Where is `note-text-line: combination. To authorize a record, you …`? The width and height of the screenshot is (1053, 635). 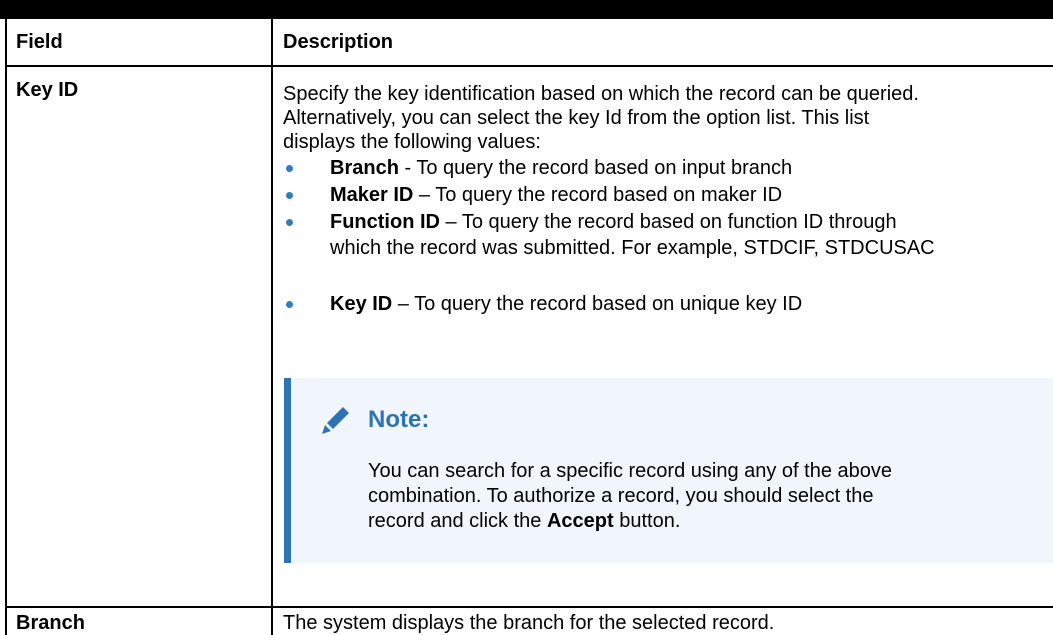
note-text-line: combination. To authorize a record, you … is located at coordinates (621, 496).